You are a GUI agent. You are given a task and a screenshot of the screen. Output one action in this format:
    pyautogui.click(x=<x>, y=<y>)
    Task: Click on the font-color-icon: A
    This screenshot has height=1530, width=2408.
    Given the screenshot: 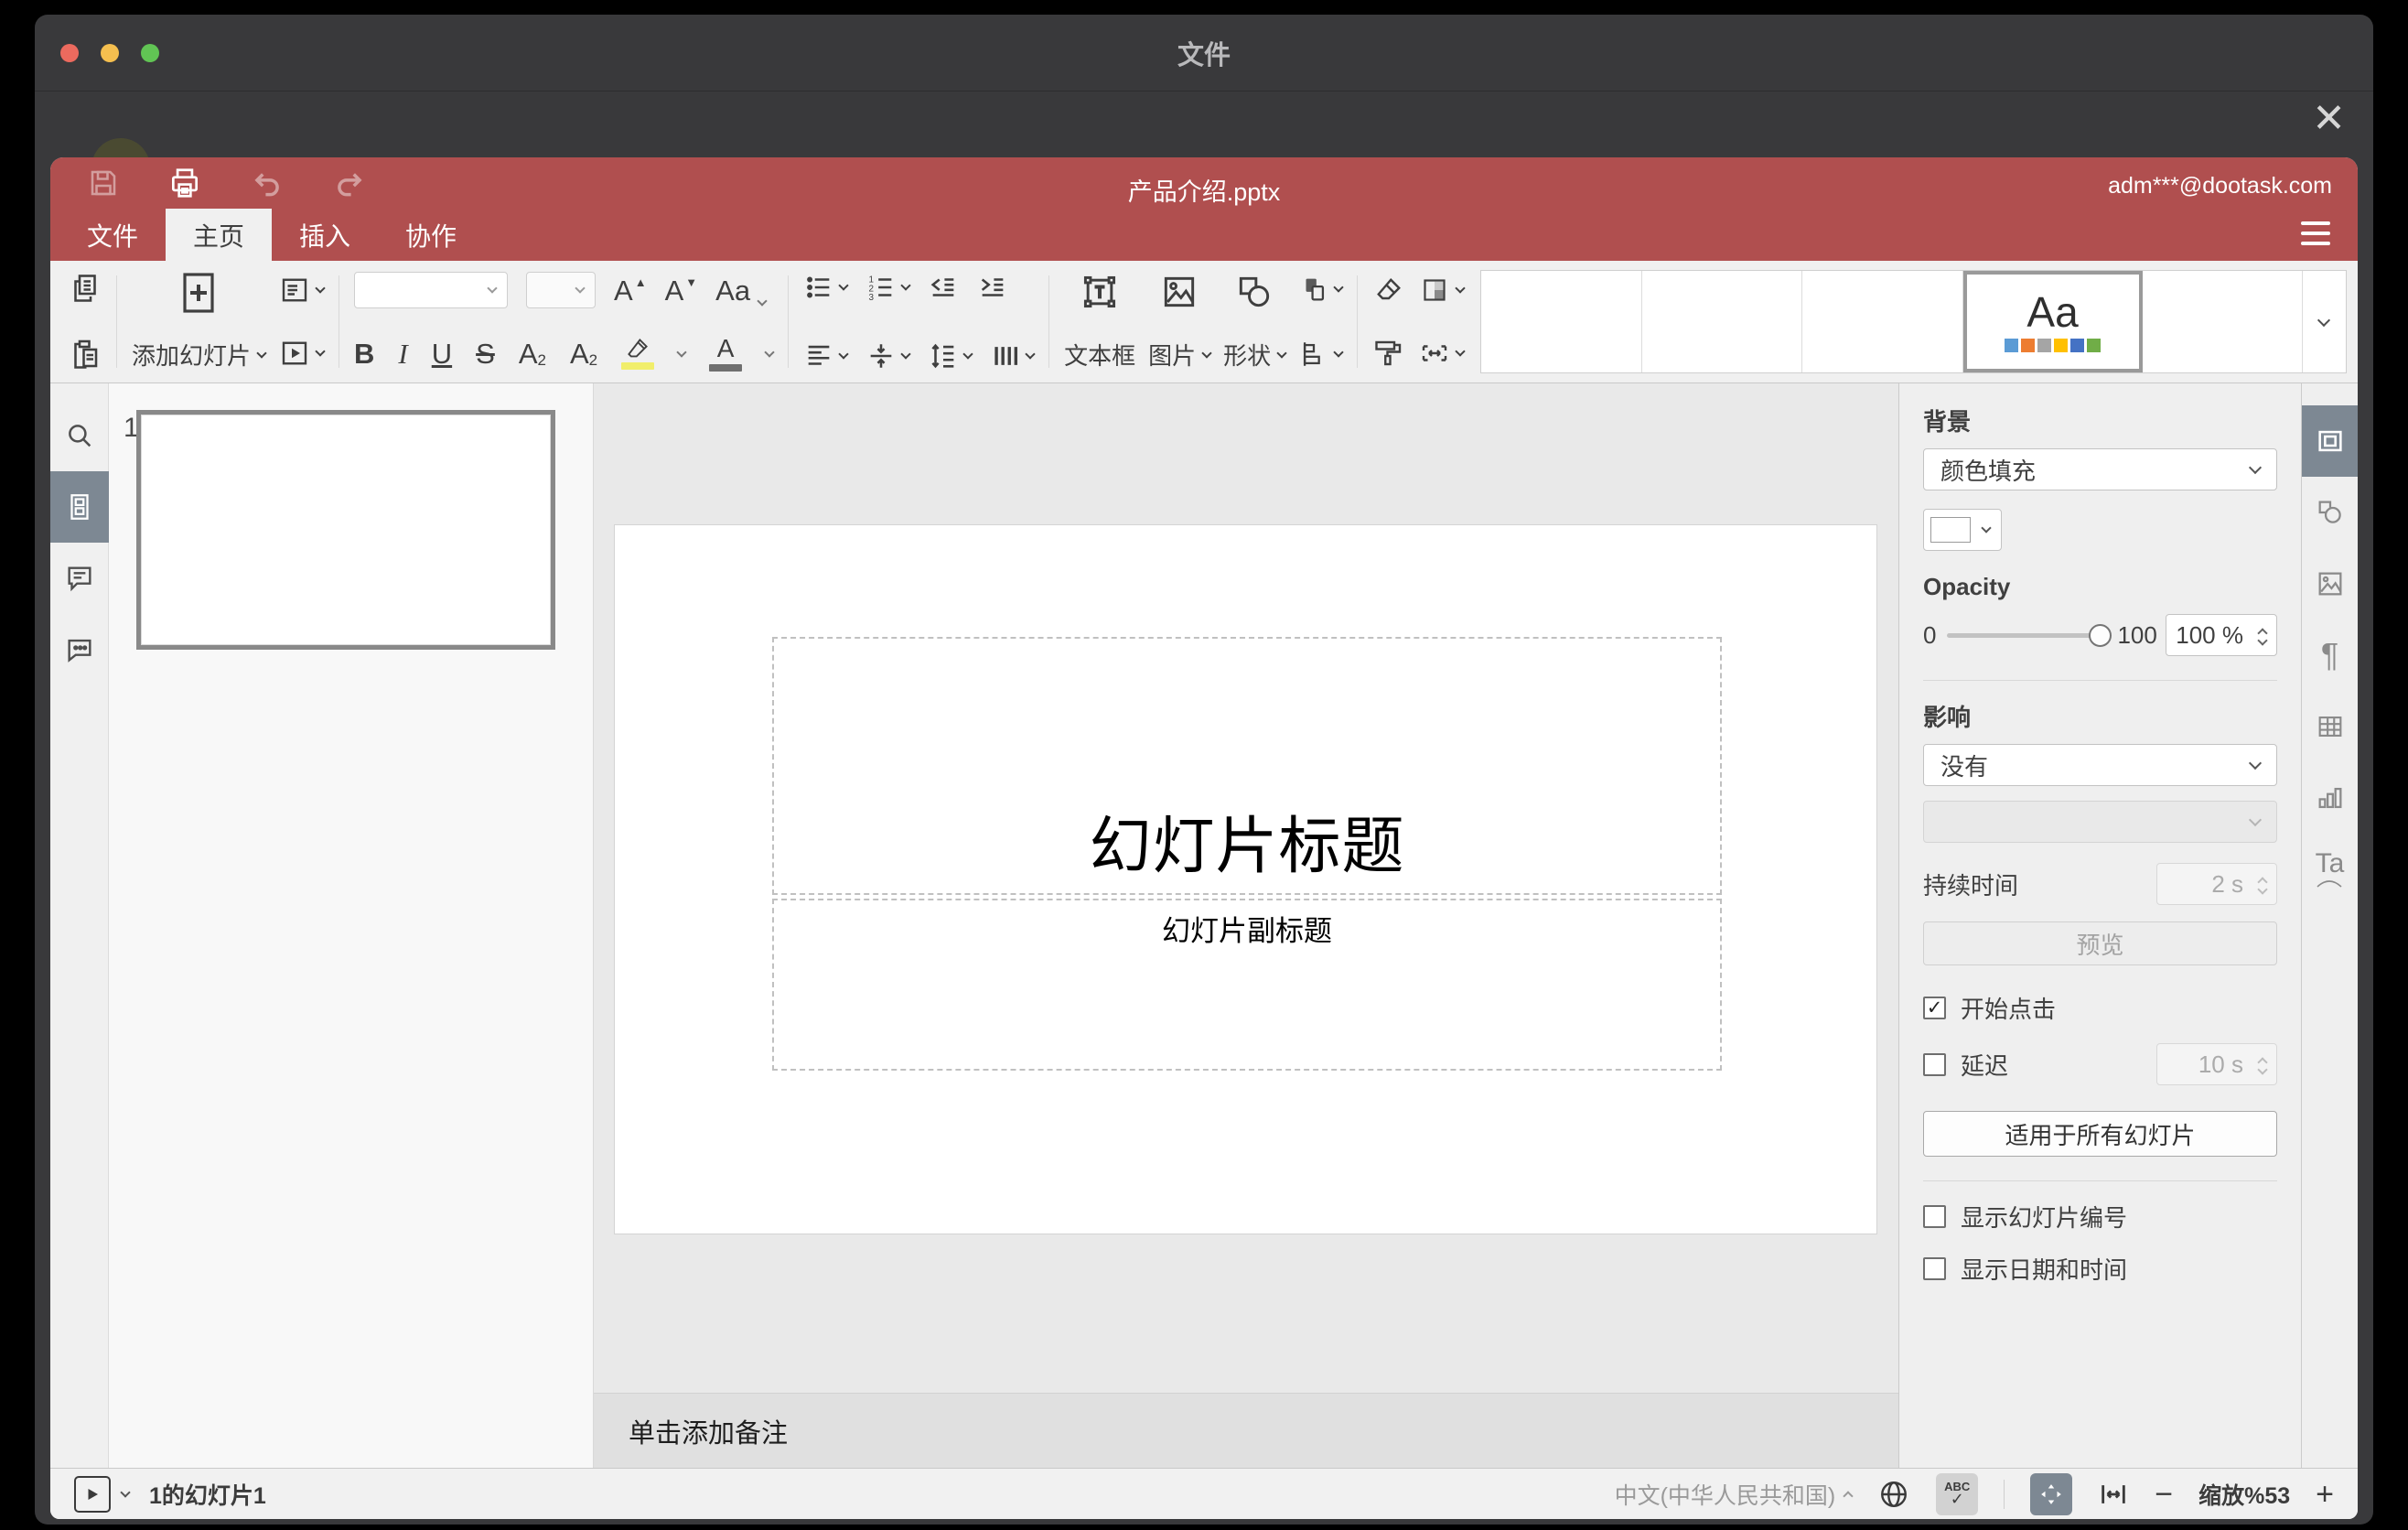 What is the action you would take?
    pyautogui.click(x=726, y=354)
    